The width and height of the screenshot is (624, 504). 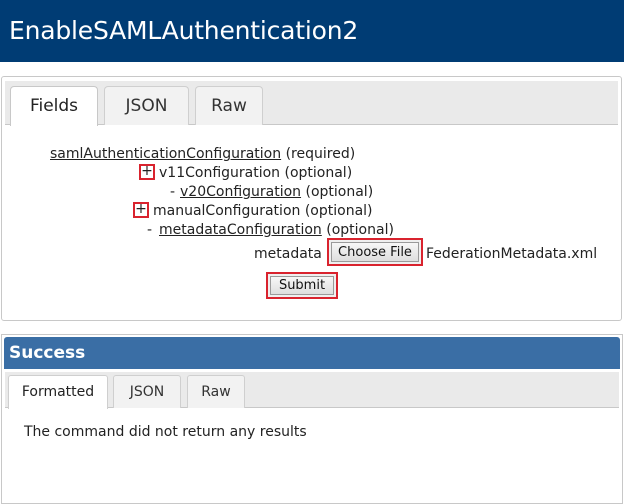 I want to click on page-title: EnableSAMLAuthentication2, so click(x=184, y=30).